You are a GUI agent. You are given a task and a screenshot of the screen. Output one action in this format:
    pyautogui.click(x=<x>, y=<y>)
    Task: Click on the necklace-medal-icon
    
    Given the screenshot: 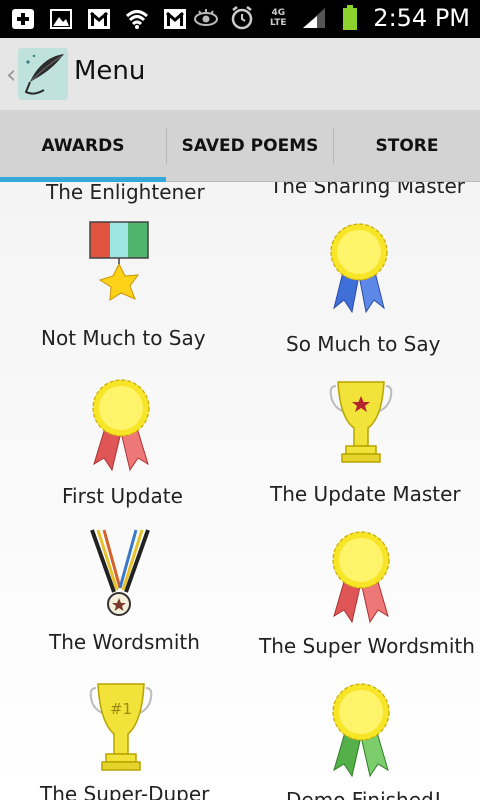 What is the action you would take?
    pyautogui.click(x=120, y=574)
    